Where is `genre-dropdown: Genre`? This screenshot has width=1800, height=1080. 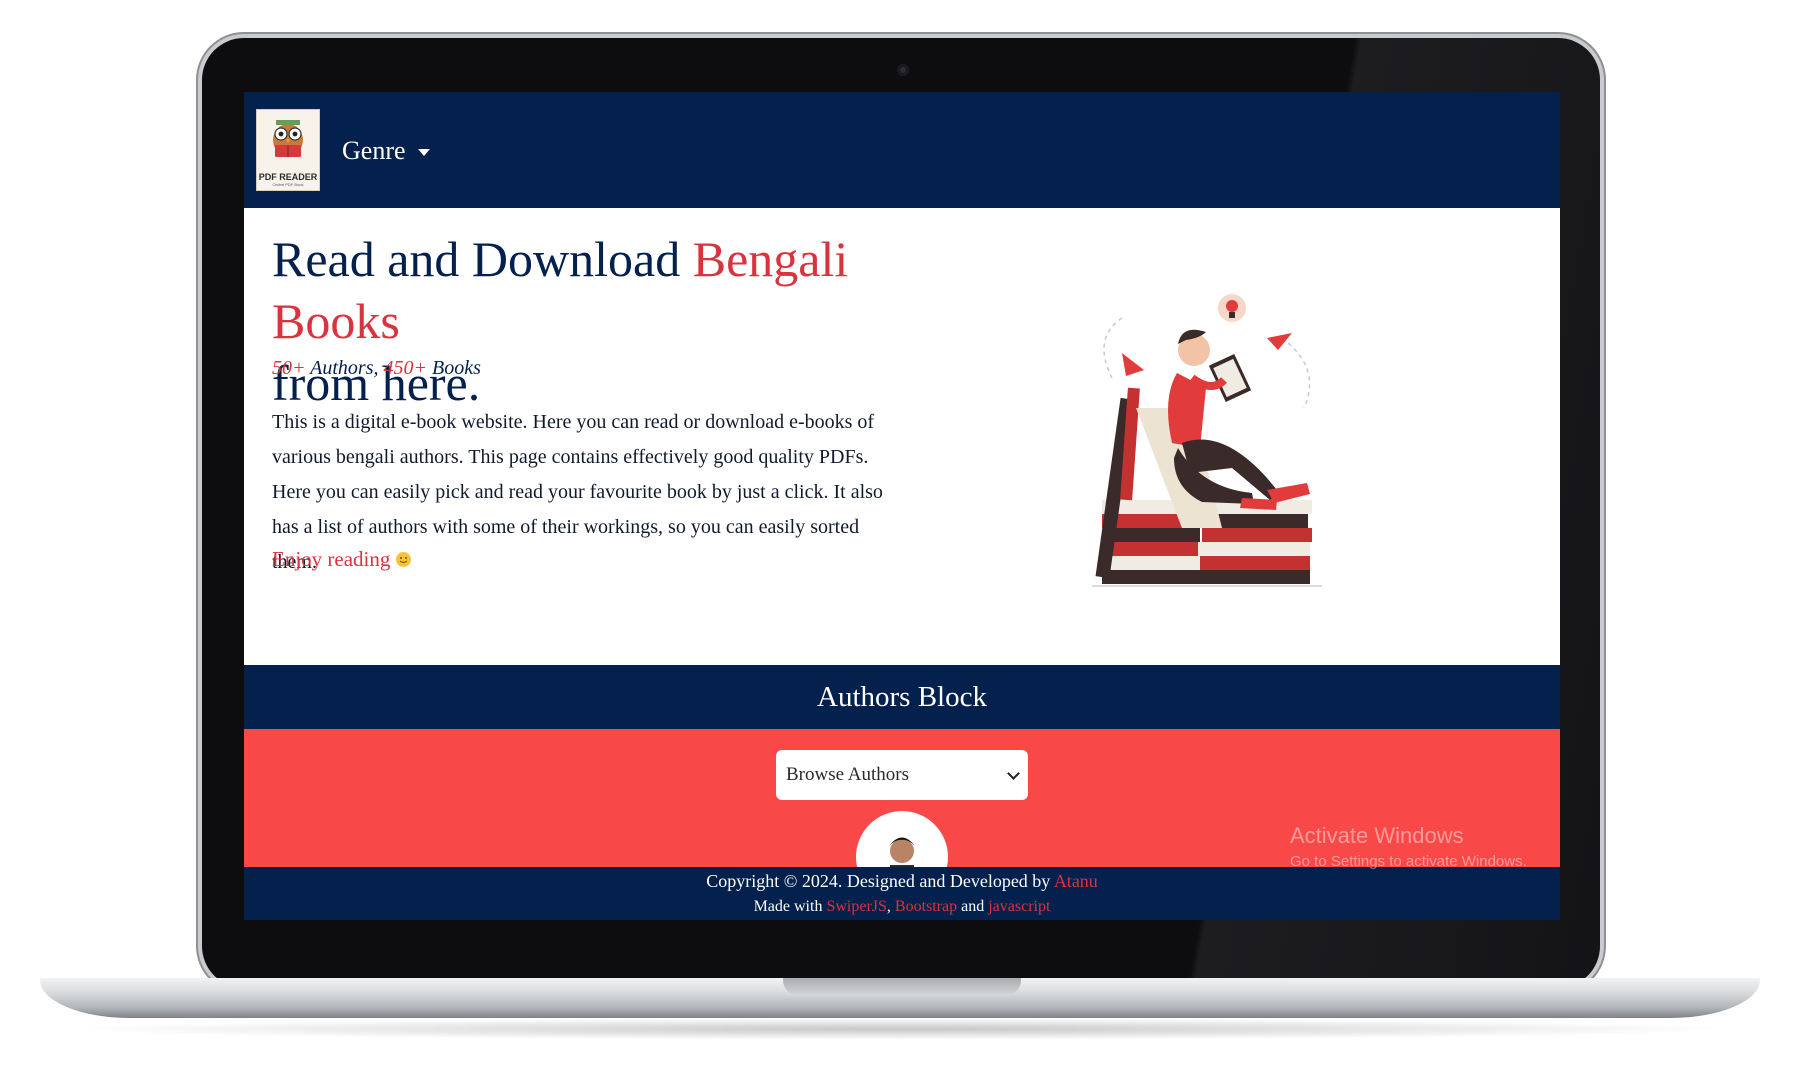
genre-dropdown: Genre is located at coordinates (386, 151).